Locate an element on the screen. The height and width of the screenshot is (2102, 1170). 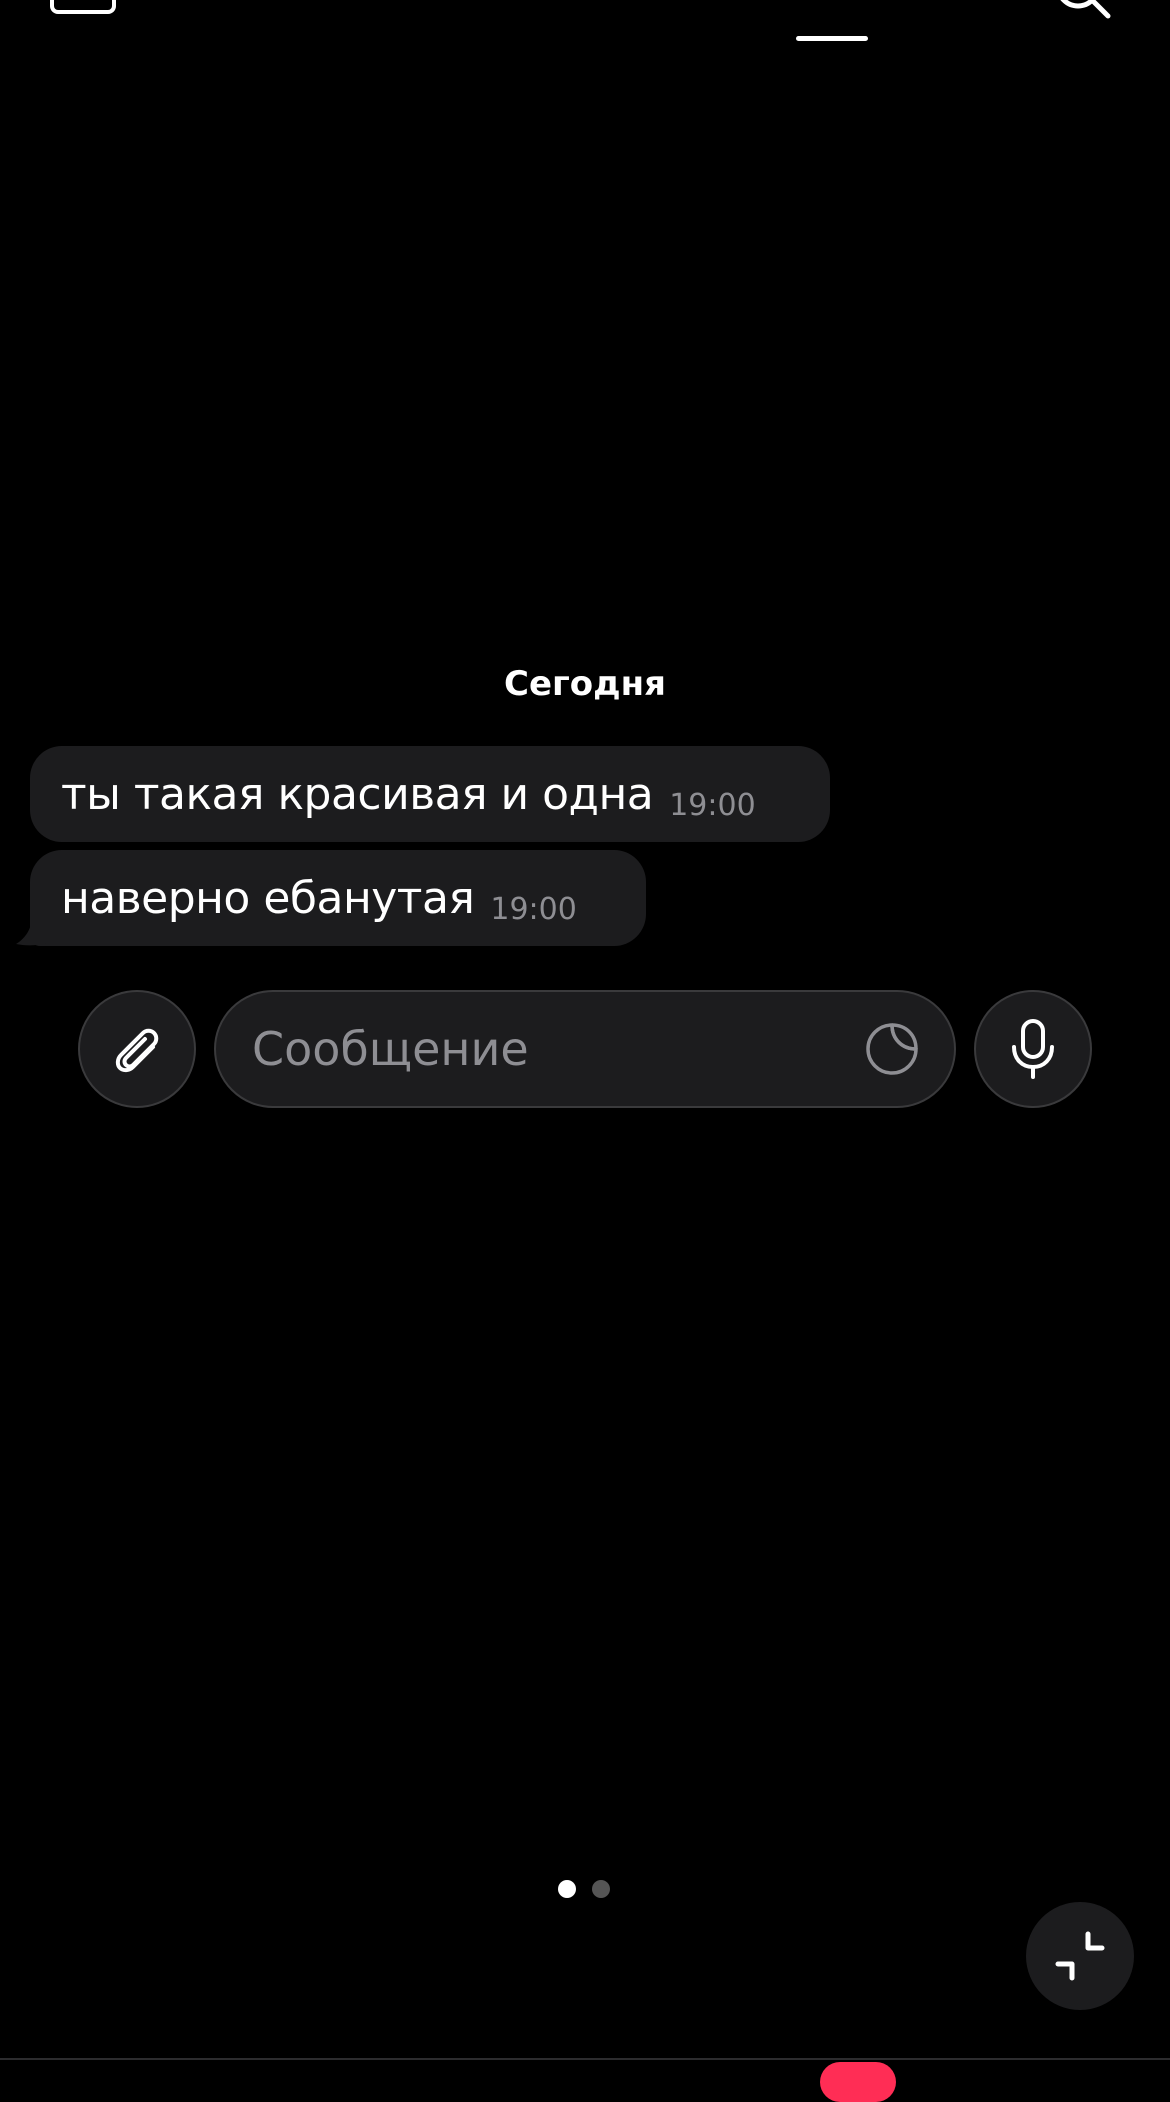
voice-record-button is located at coordinates (1033, 1049).